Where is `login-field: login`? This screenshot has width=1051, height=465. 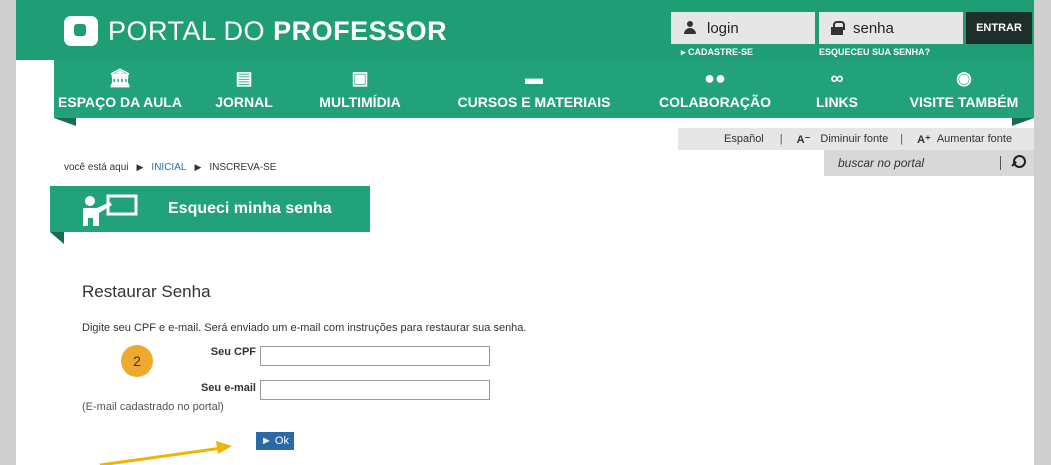 login-field: login is located at coordinates (743, 28).